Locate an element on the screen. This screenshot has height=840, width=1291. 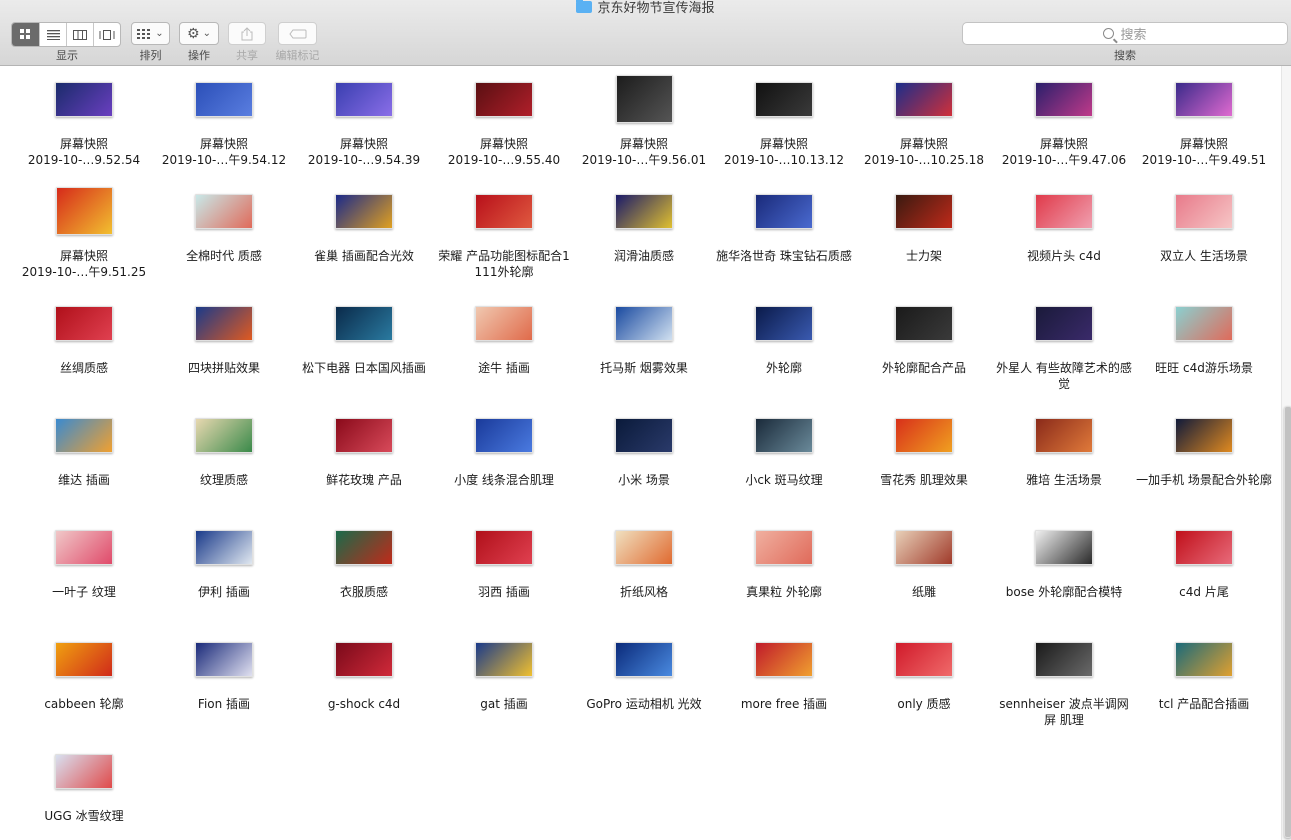
file-name: 小ck 斑马纹理 is located at coordinates (784, 480).